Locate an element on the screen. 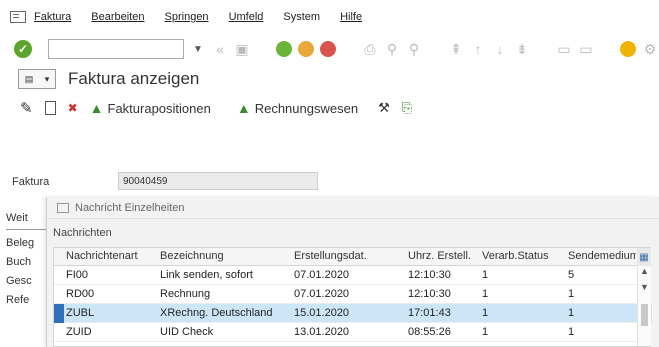  cell-medium: 5 is located at coordinates (571, 275).